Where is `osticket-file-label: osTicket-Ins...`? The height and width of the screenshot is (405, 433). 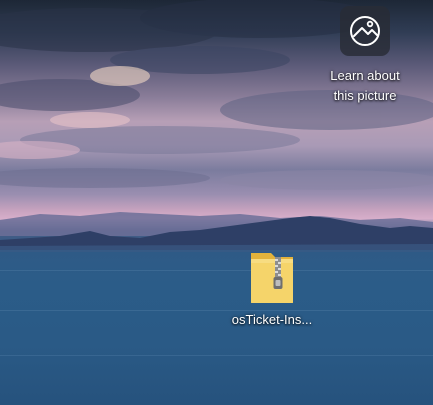 osticket-file-label: osTicket-Ins... is located at coordinates (272, 319).